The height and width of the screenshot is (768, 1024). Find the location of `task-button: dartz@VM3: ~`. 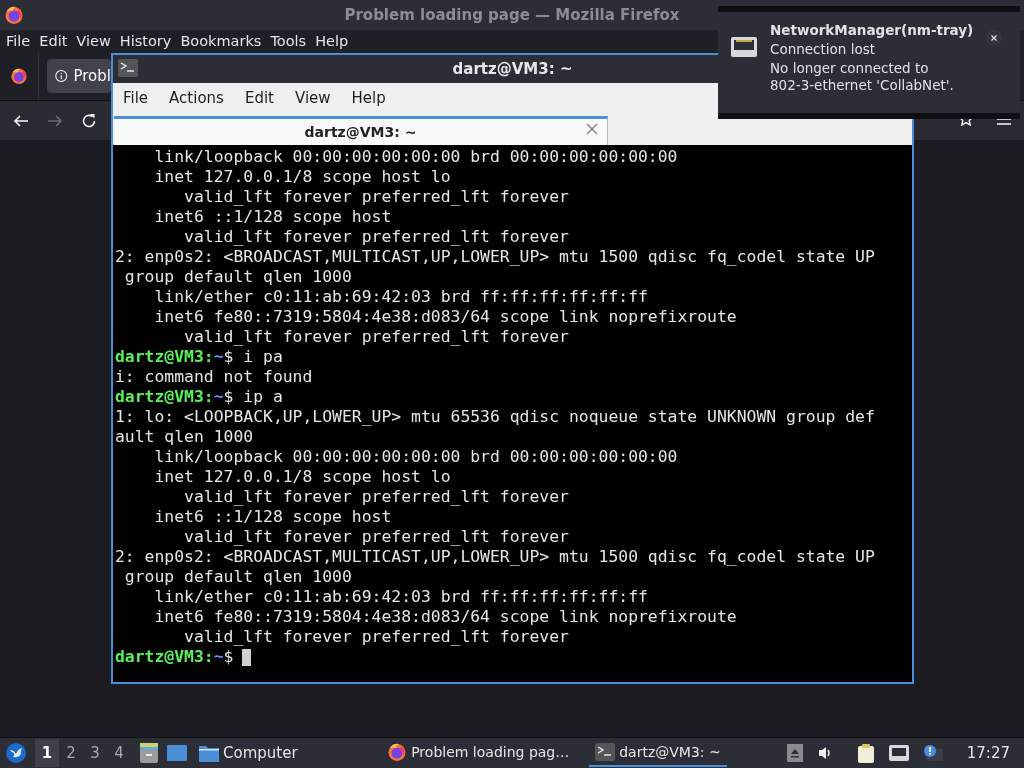

task-button: dartz@VM3: ~ is located at coordinates (658, 753).